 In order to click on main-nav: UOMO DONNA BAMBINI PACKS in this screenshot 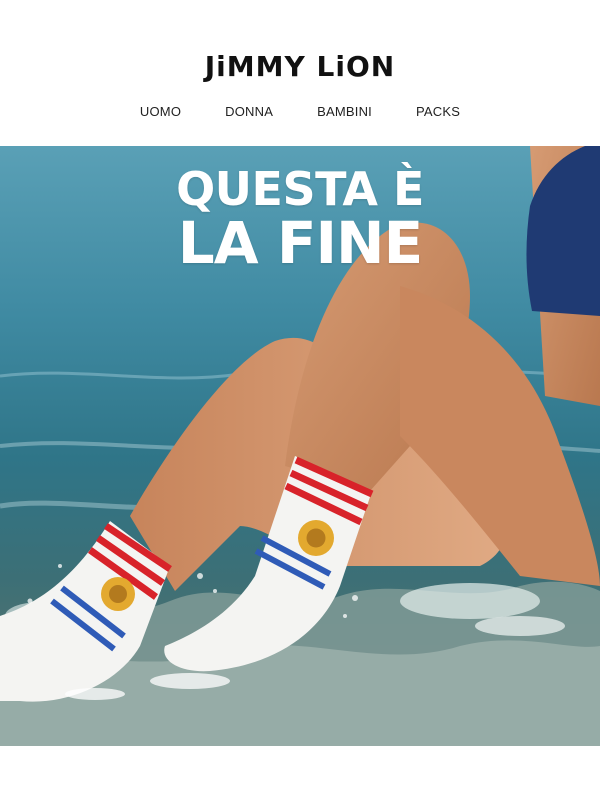, I will do `click(300, 111)`.